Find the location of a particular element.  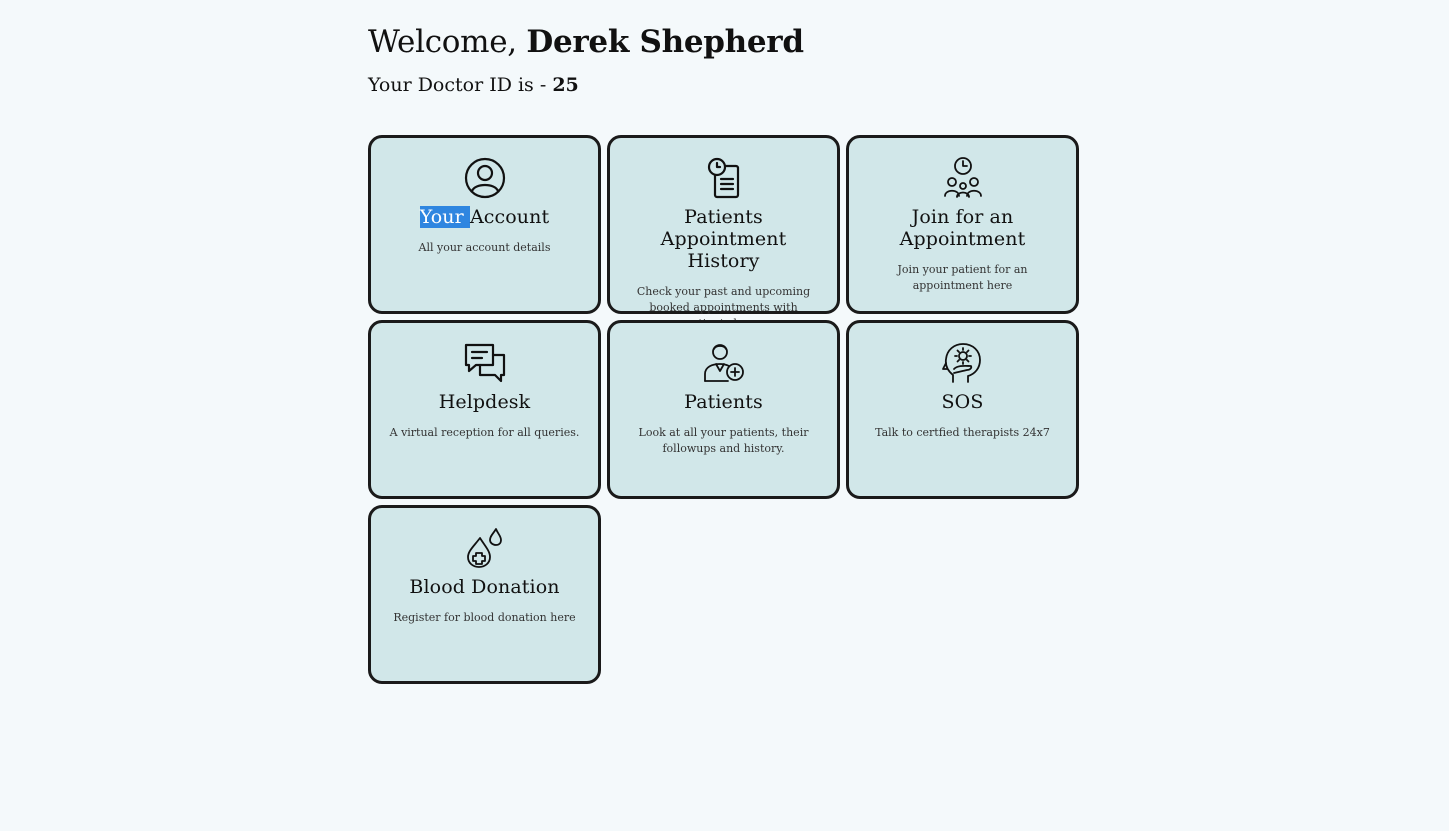

welcome-heading: Welcome, Derek Shepherd is located at coordinates (725, 31).